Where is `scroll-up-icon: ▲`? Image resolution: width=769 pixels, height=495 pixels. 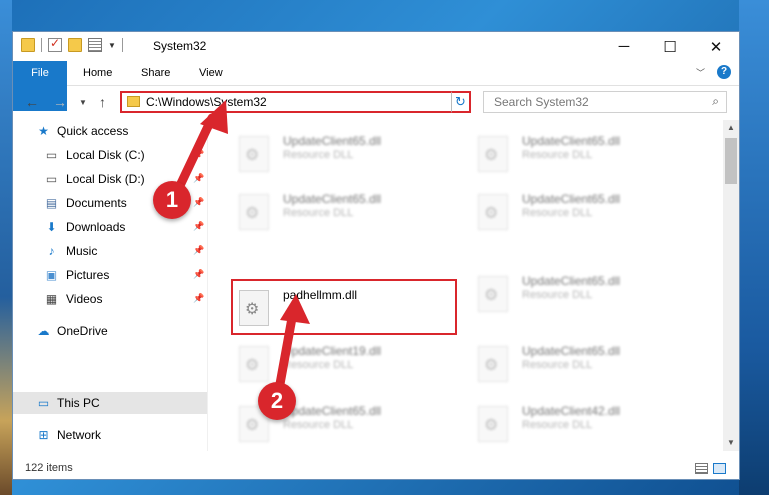
scroll-up-icon: ▲ is located at coordinates (731, 128).